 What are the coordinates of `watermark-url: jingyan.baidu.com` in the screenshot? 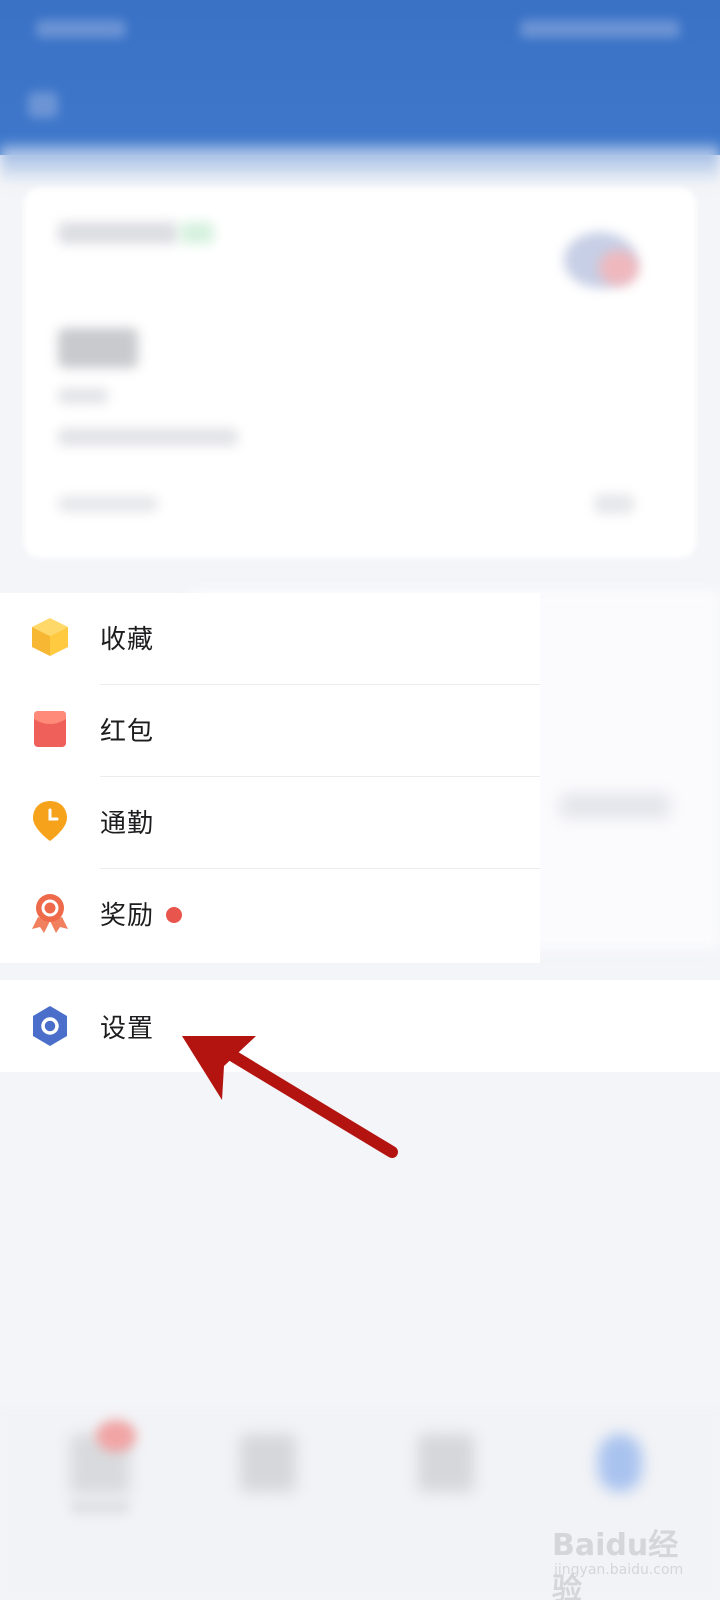 It's located at (619, 1570).